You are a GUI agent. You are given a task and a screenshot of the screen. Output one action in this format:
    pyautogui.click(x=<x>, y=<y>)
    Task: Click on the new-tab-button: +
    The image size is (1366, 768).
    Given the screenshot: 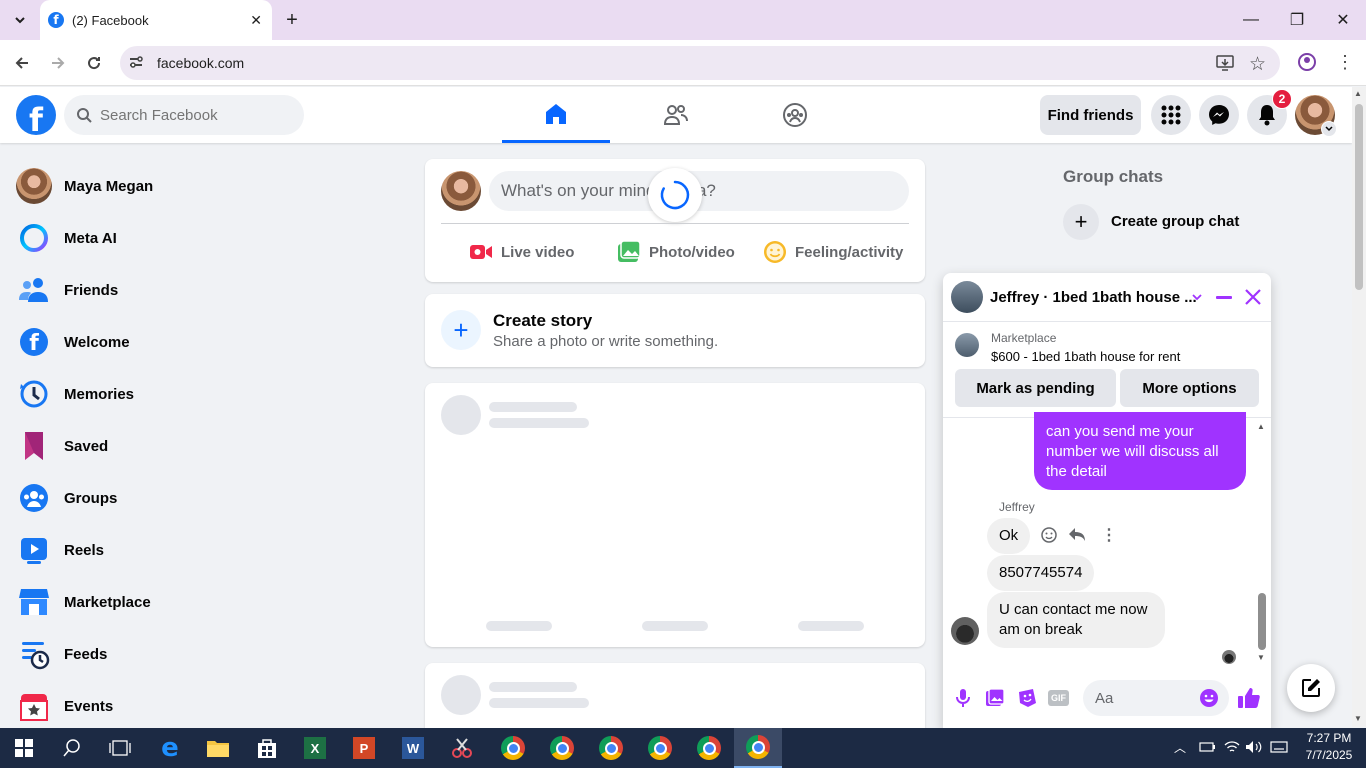 What is the action you would take?
    pyautogui.click(x=292, y=20)
    